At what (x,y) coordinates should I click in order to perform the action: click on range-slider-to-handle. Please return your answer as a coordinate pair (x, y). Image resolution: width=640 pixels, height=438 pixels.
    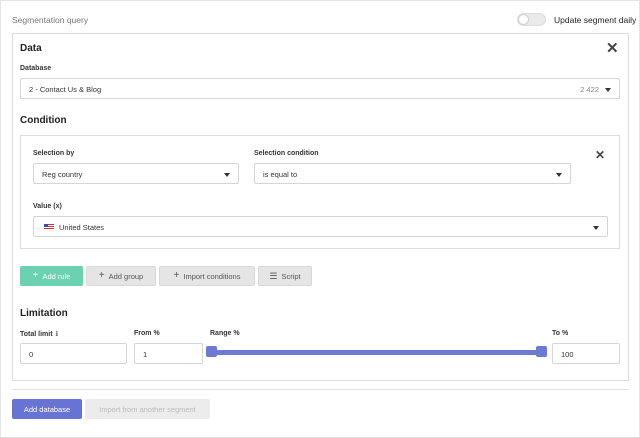
    Looking at the image, I should click on (541, 351).